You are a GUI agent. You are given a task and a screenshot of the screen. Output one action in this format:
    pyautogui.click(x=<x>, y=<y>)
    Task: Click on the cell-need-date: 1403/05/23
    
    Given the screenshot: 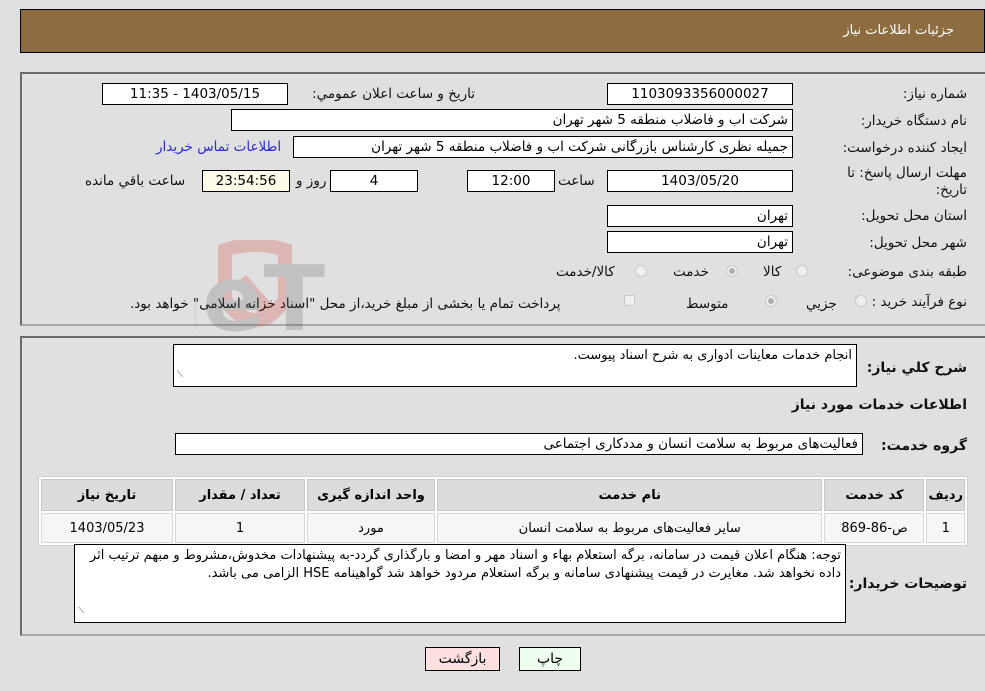 What is the action you would take?
    pyautogui.click(x=107, y=528)
    